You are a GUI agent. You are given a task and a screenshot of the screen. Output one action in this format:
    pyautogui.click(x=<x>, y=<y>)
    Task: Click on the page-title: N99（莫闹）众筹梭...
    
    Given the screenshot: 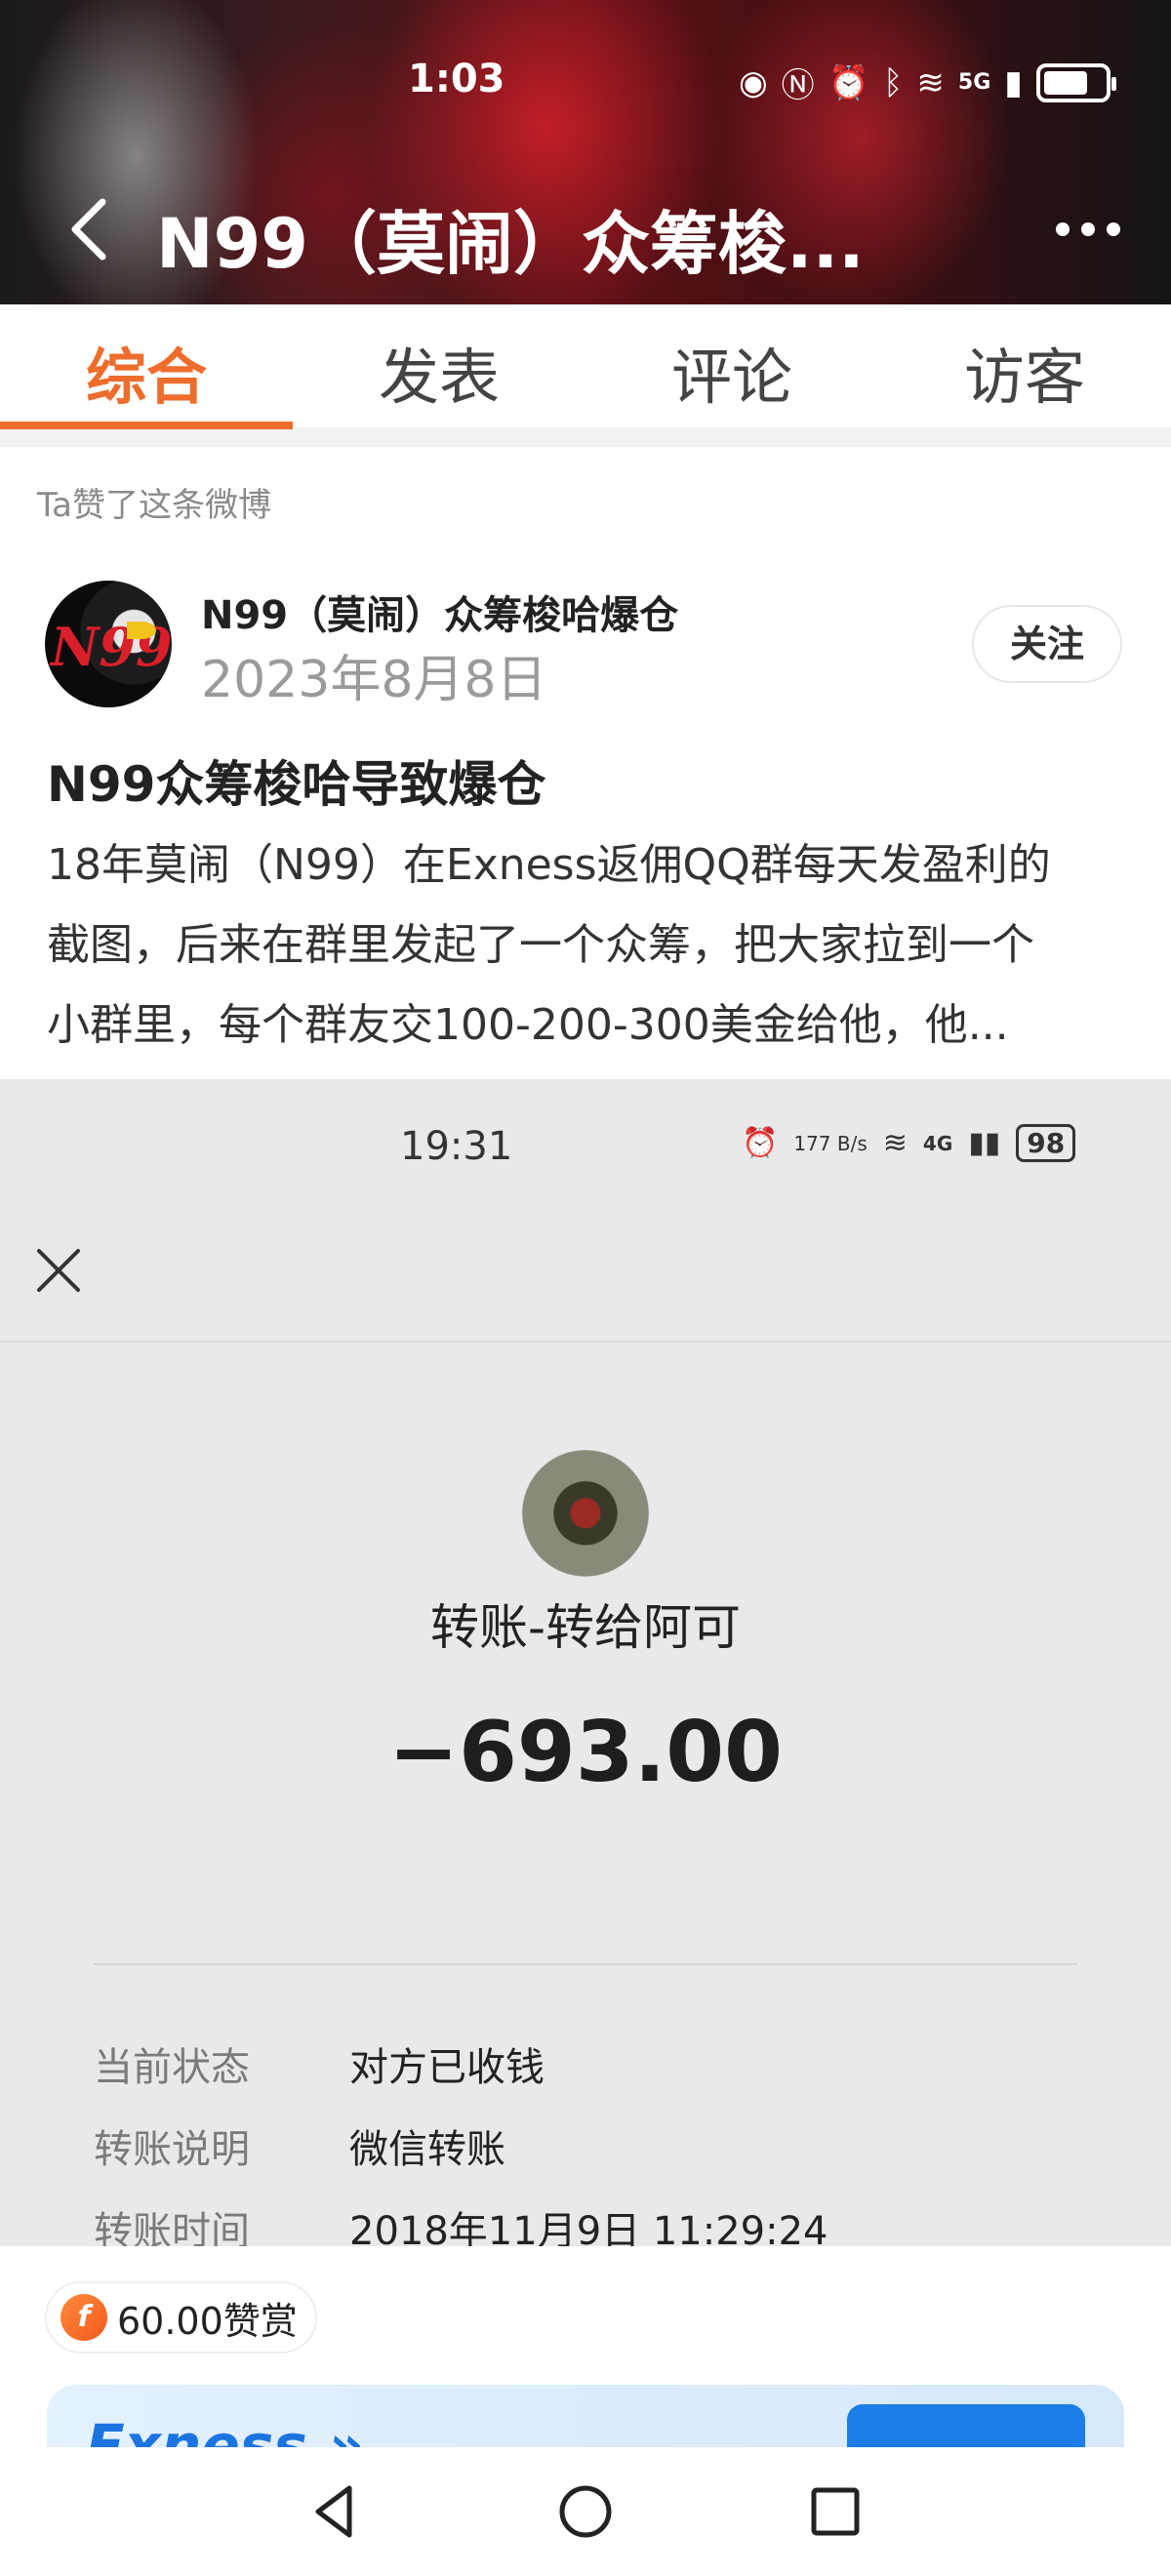 What is the action you would take?
    pyautogui.click(x=510, y=244)
    